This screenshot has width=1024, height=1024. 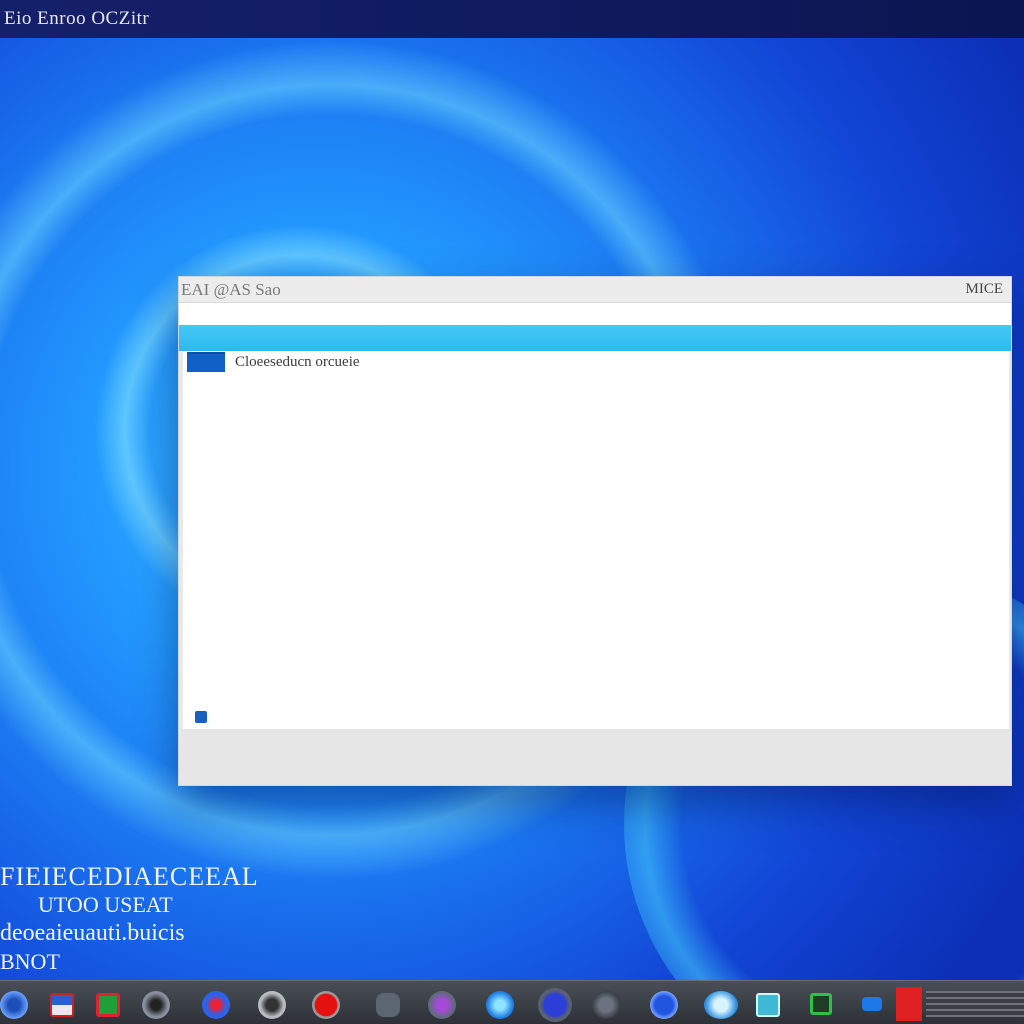 What do you see at coordinates (985, 289) in the screenshot?
I see `window-controls: MICE` at bounding box center [985, 289].